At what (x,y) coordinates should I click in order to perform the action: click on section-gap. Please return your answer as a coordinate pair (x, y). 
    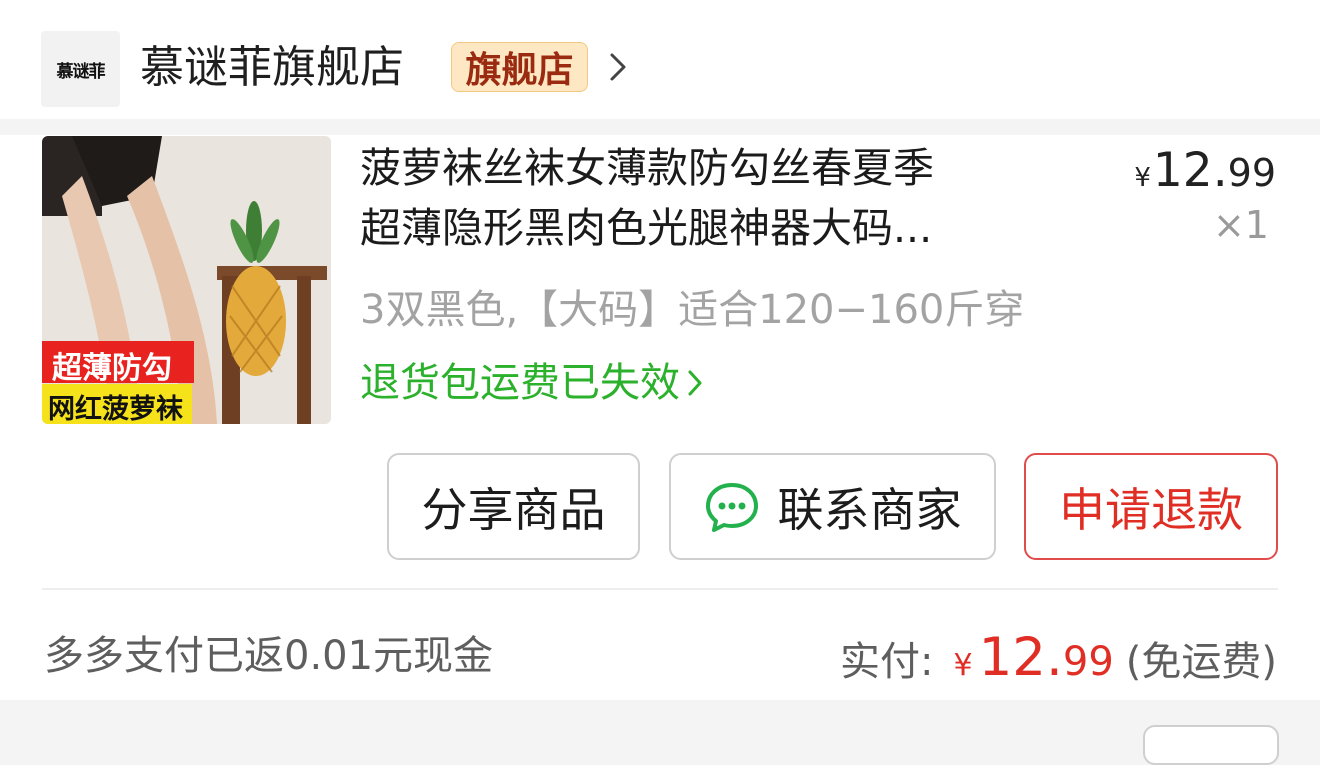
    Looking at the image, I should click on (660, 127).